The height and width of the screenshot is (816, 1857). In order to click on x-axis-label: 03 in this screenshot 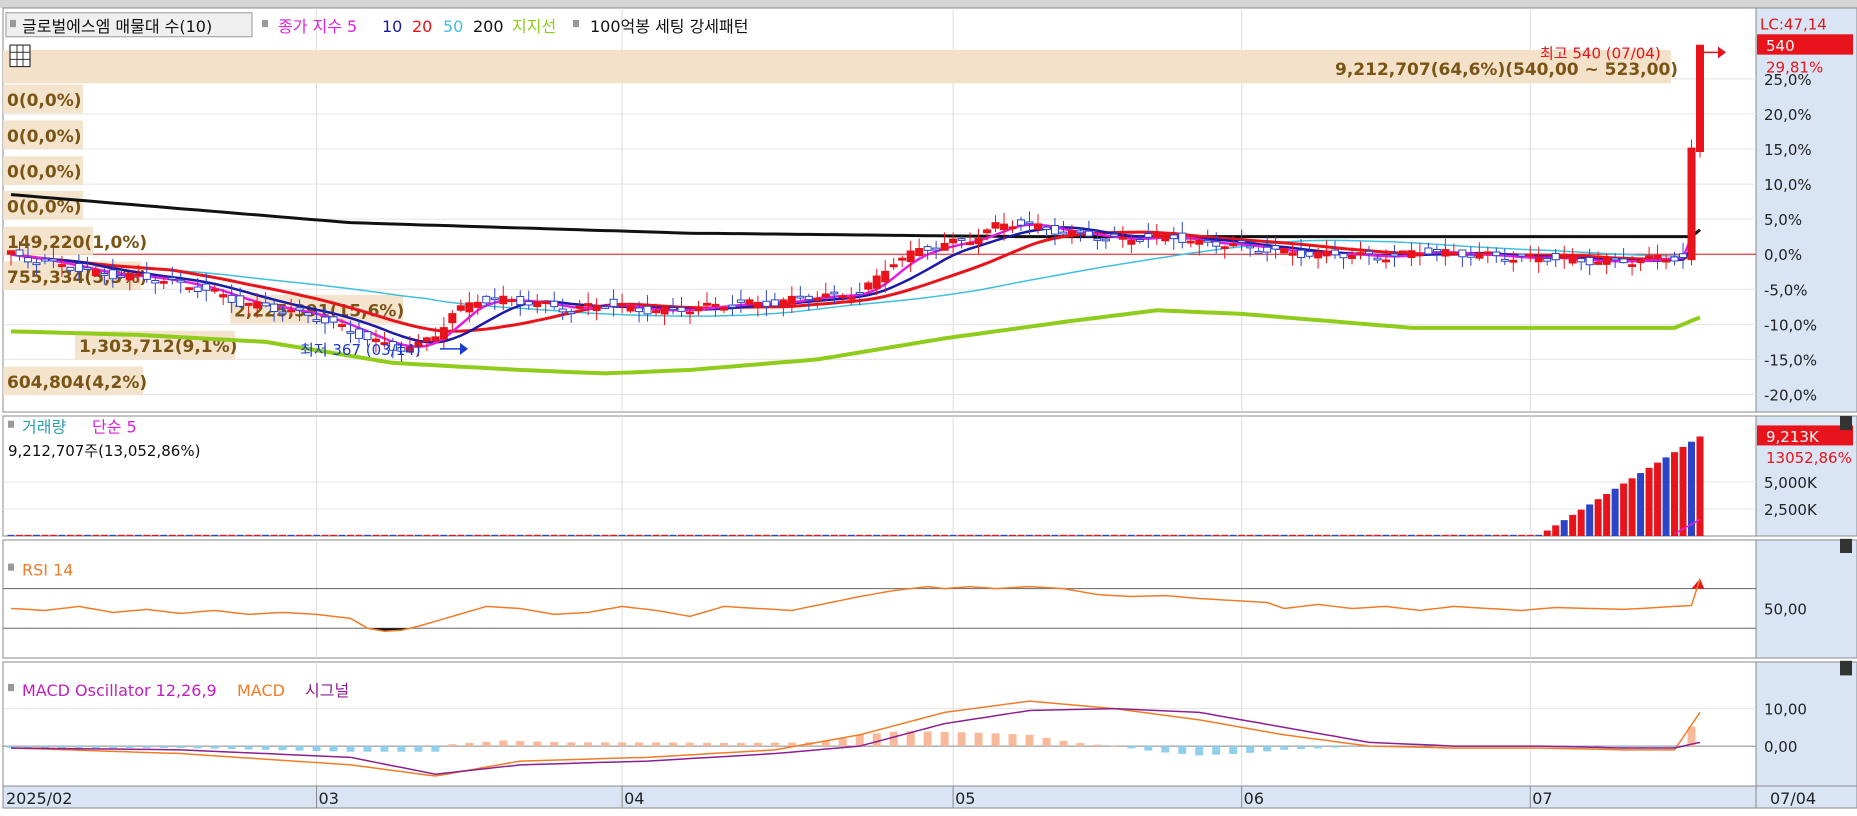, I will do `click(329, 798)`.